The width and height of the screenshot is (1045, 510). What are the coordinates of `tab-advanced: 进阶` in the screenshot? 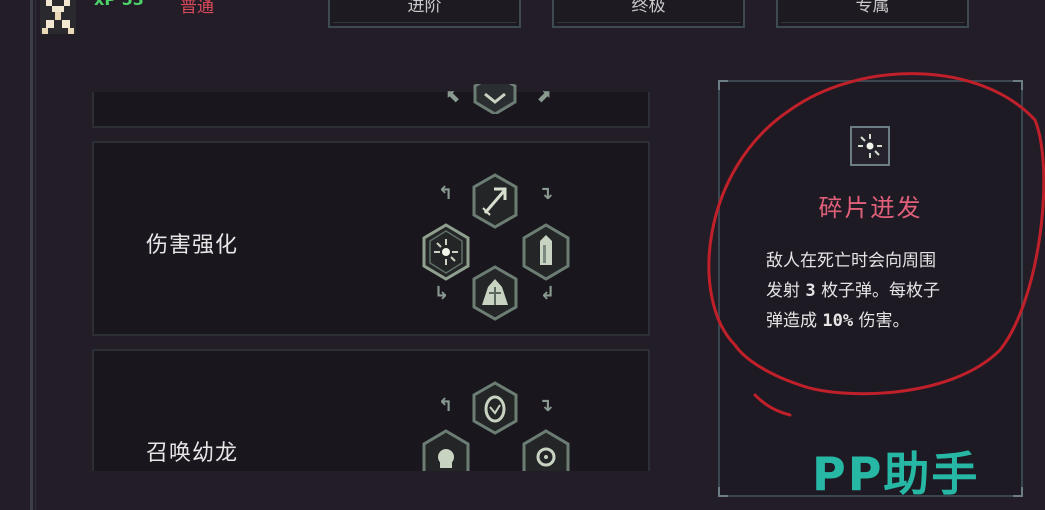 It's located at (424, 14).